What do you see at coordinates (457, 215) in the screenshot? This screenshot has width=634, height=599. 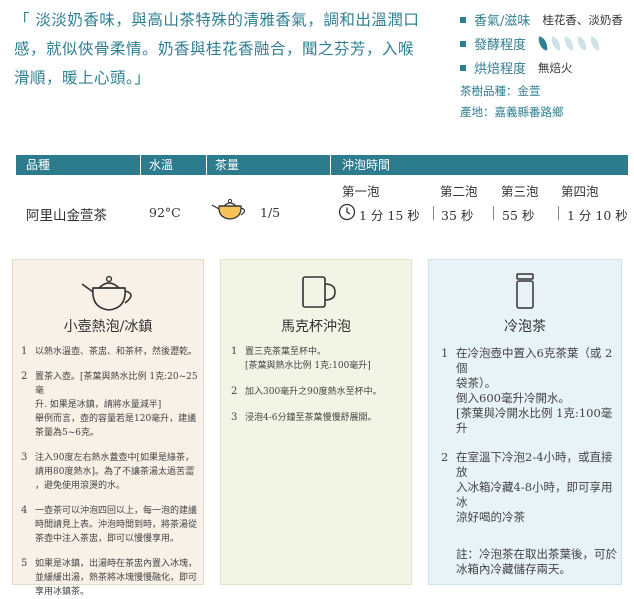 I see `steep-time-2: 35 秒` at bounding box center [457, 215].